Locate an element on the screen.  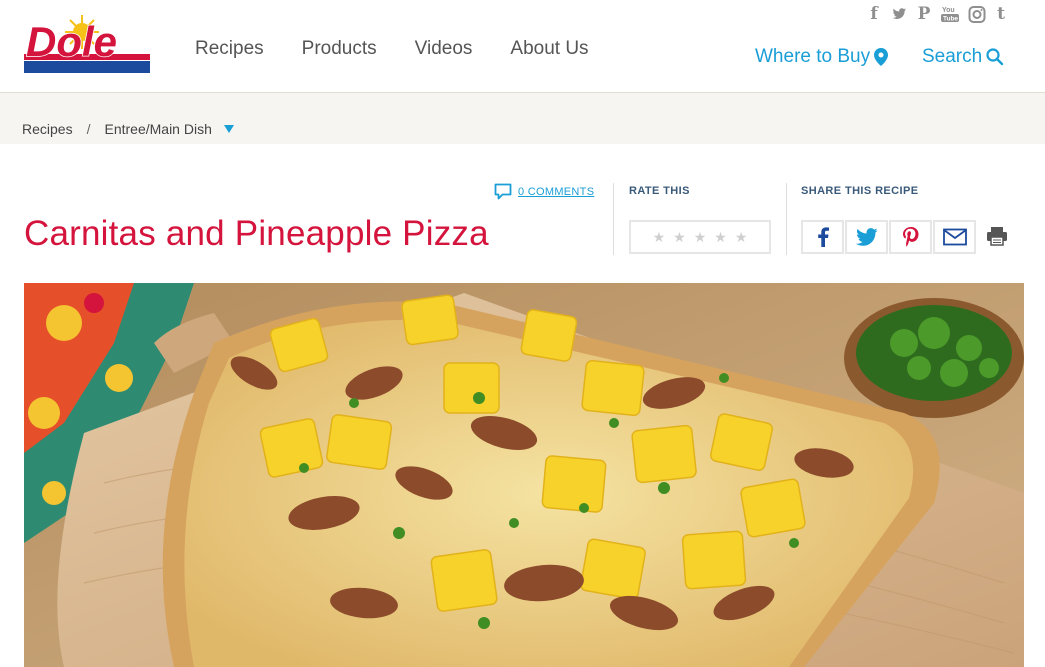
where-to-buy-link: Where to Buy is located at coordinates (822, 57).